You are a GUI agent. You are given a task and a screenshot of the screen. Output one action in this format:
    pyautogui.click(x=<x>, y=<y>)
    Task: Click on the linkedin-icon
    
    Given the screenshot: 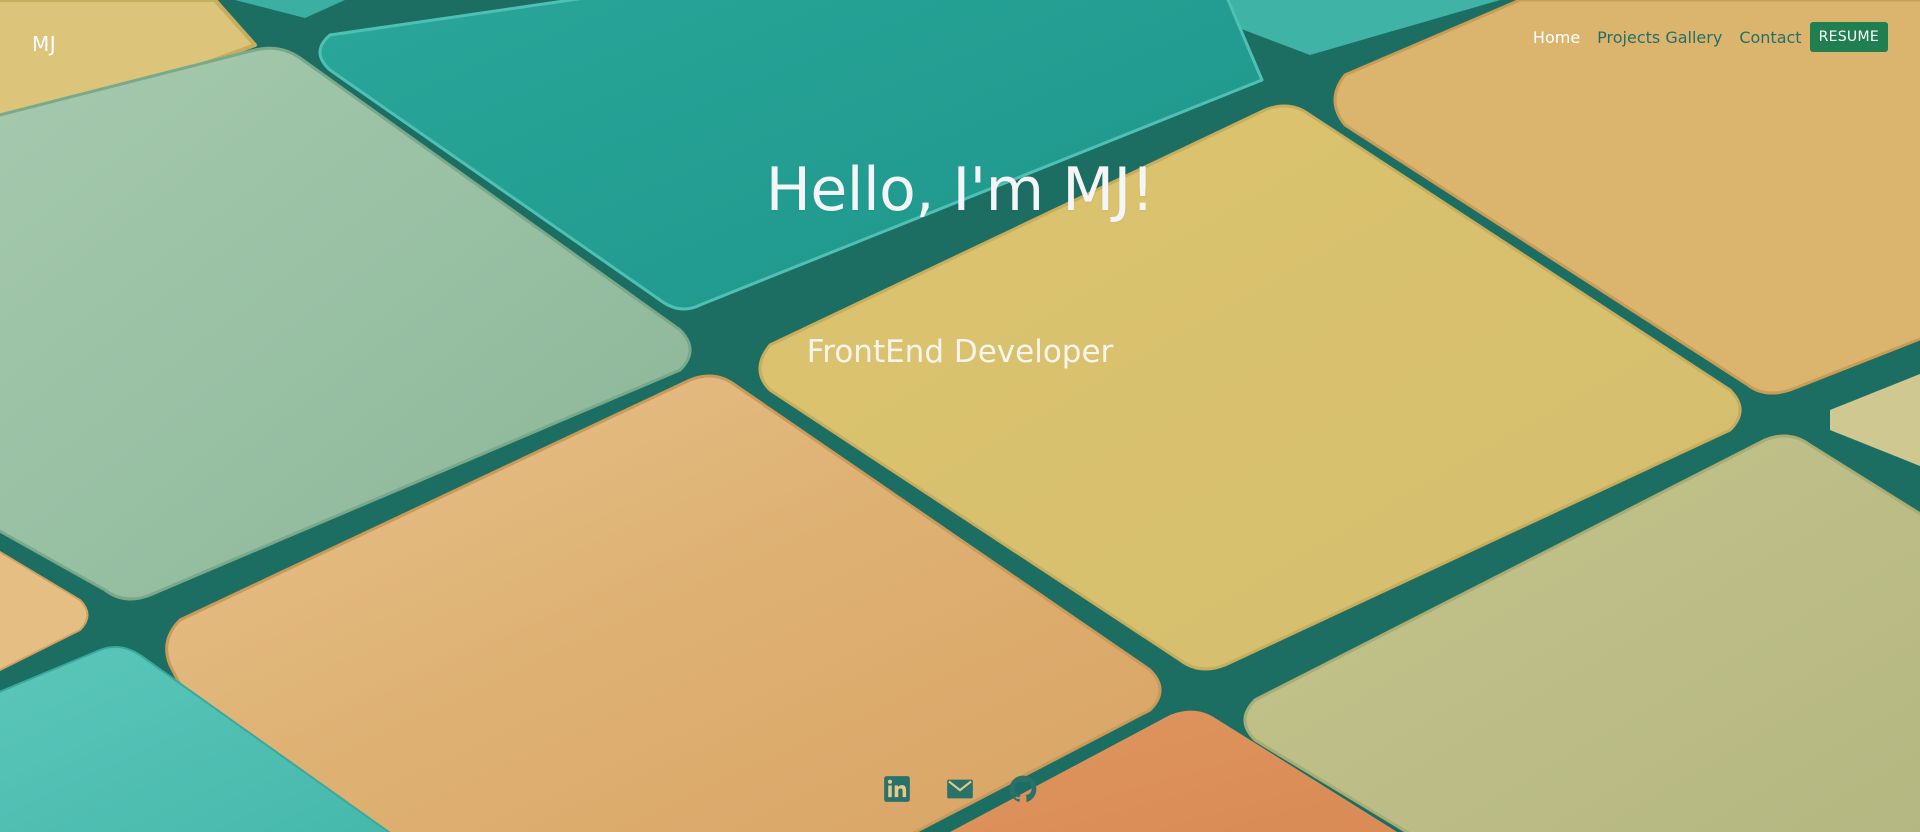 What is the action you would take?
    pyautogui.click(x=897, y=789)
    